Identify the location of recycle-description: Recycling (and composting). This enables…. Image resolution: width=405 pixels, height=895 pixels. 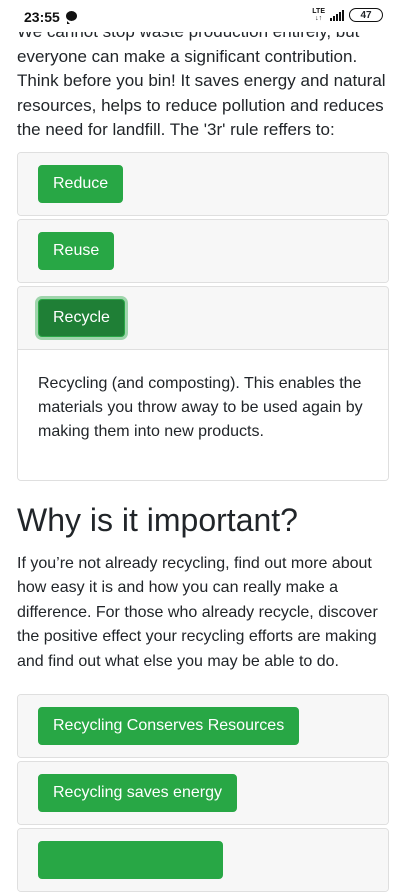
(203, 414).